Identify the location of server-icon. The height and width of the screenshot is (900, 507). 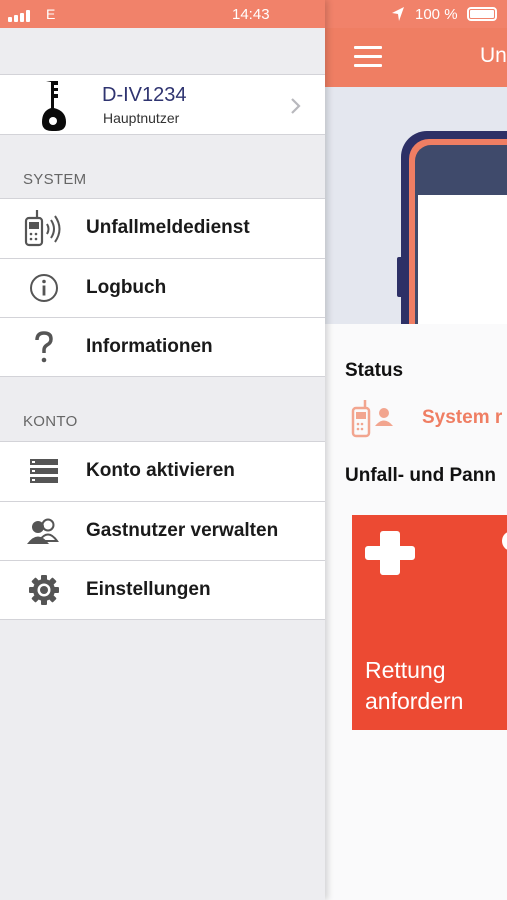
(44, 471).